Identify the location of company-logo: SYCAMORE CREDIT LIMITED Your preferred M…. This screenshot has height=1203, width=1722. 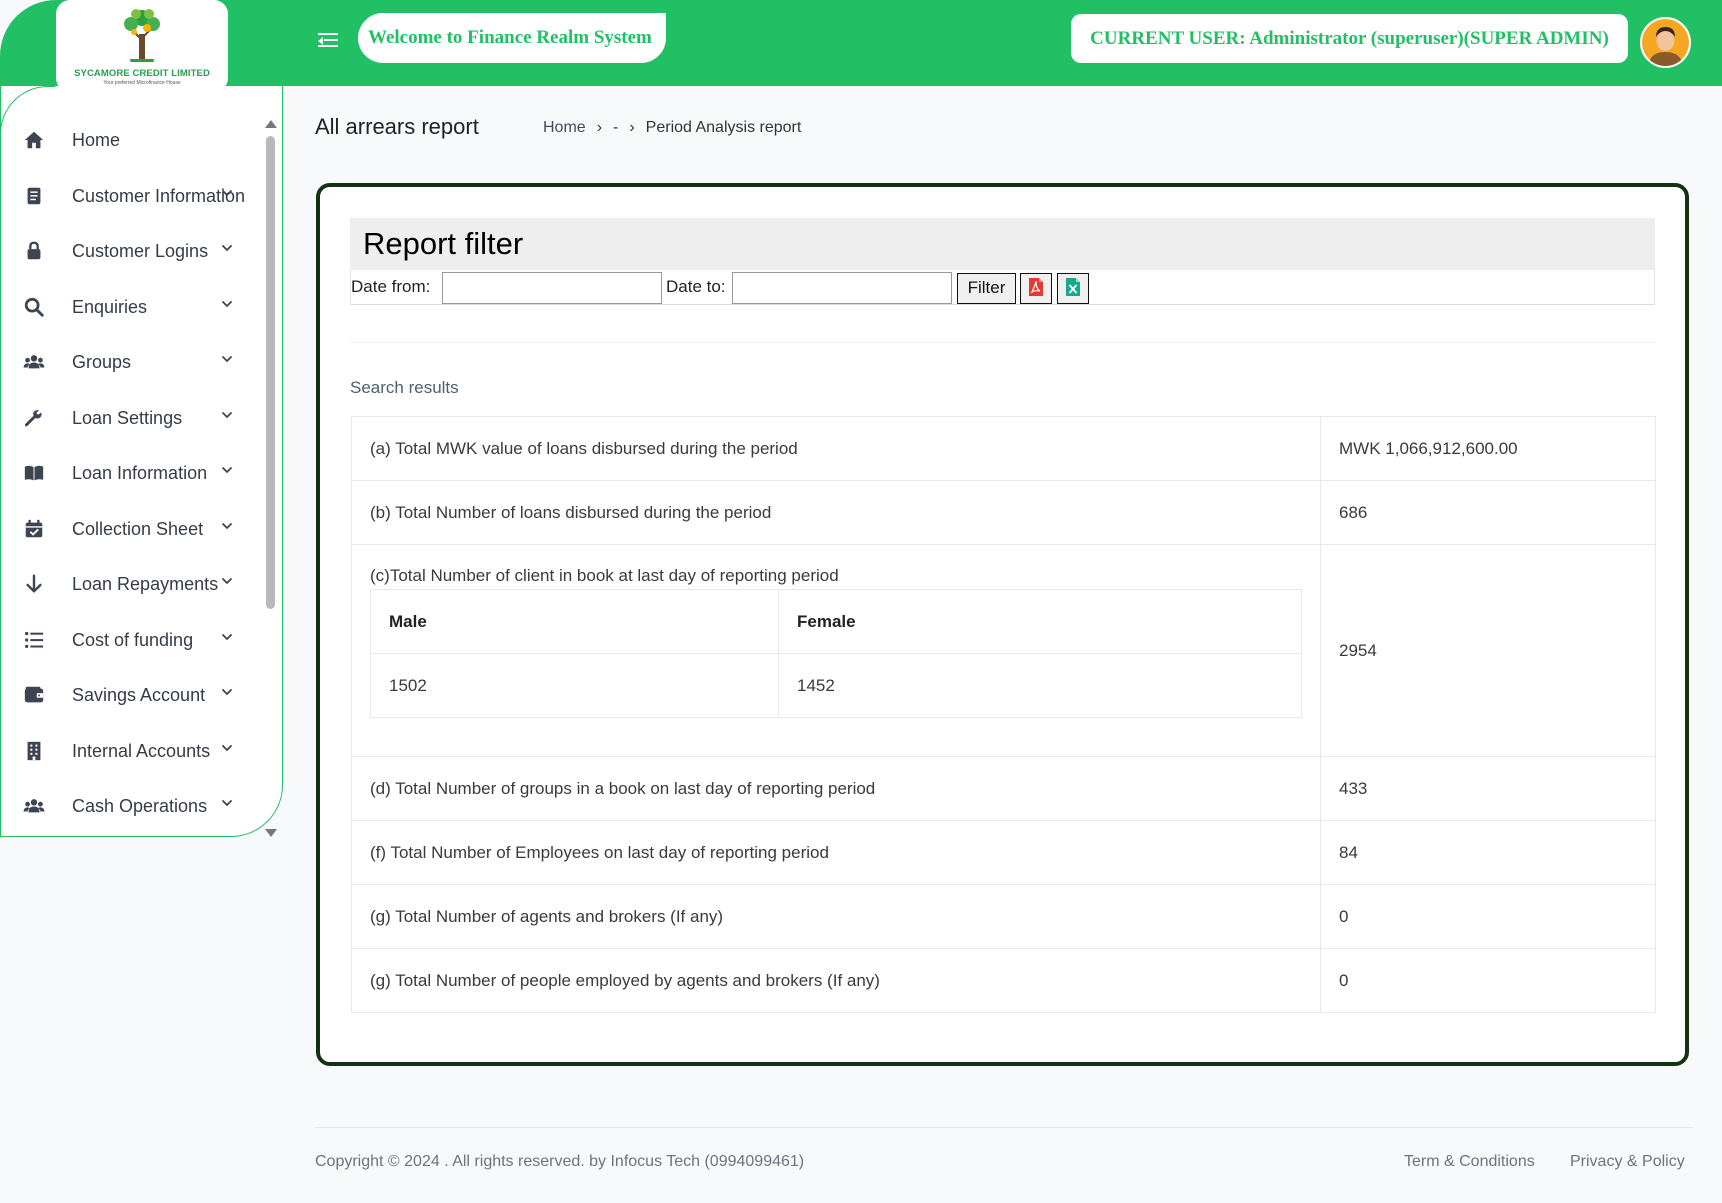
(142, 46).